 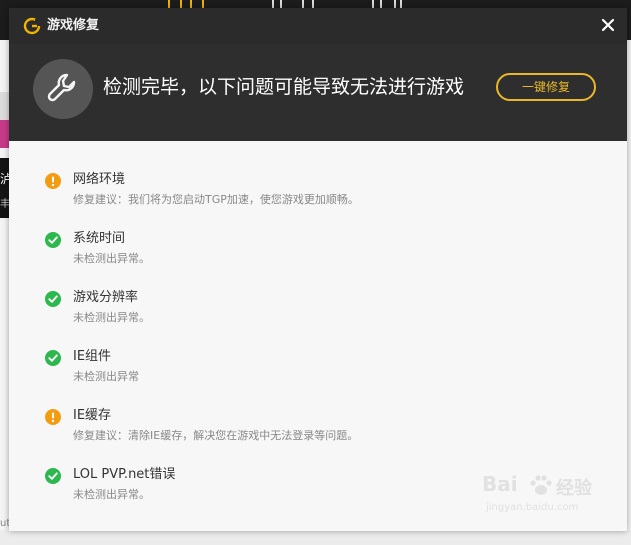 I want to click on scan-result-message: 检测完毕，以下问题可能导致无法进行游戏, so click(x=284, y=87).